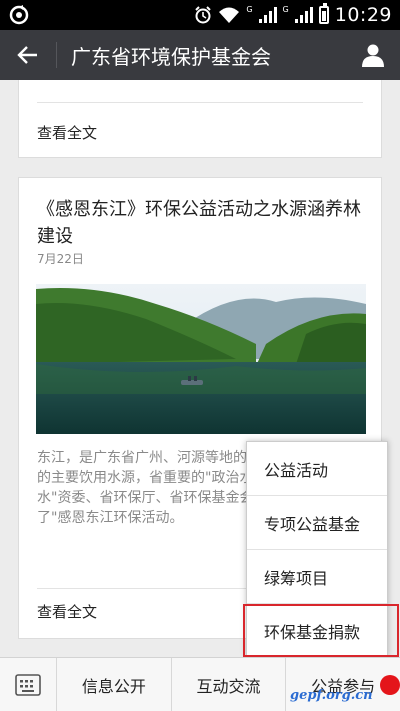 This screenshot has height=711, width=400. What do you see at coordinates (317, 469) in the screenshot?
I see `menu-item-public-activities: 公益活动` at bounding box center [317, 469].